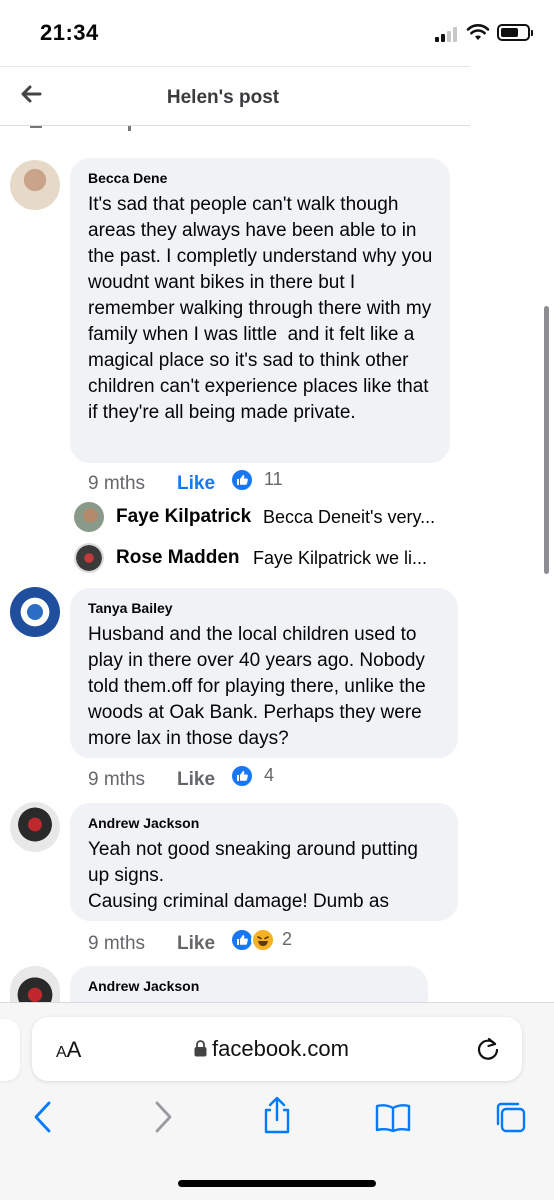 The width and height of the screenshot is (554, 1200). I want to click on address-bar: AA facebook.com, so click(277, 1049).